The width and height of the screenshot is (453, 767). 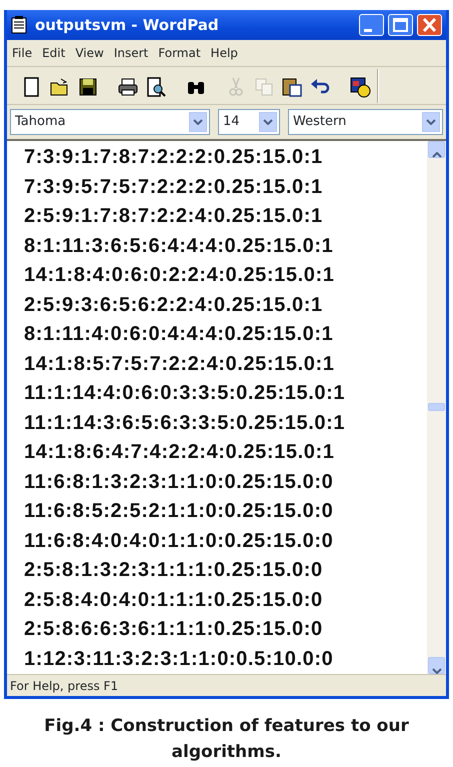 What do you see at coordinates (179, 659) in the screenshot?
I see `text-line: 1:12:3:11:3:2:3:1:1:0:0.5:10.0:0` at bounding box center [179, 659].